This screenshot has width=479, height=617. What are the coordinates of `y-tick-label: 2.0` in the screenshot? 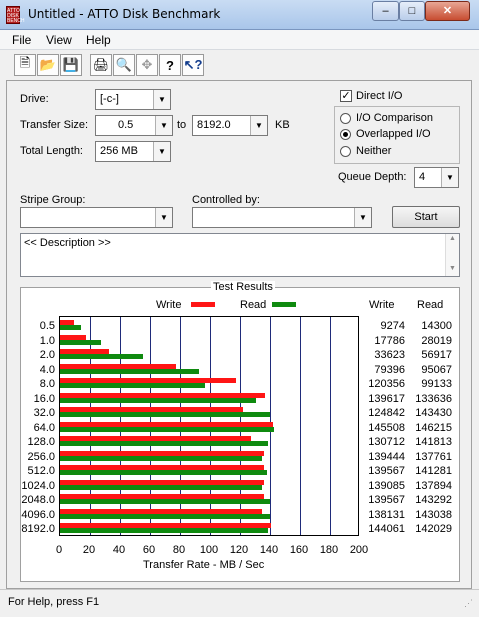 It's located at (47, 355).